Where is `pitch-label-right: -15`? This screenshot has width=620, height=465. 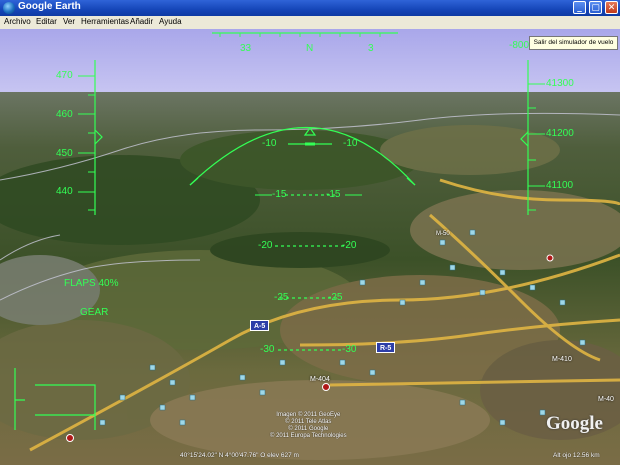
pitch-label-right: -15 is located at coordinates (333, 194).